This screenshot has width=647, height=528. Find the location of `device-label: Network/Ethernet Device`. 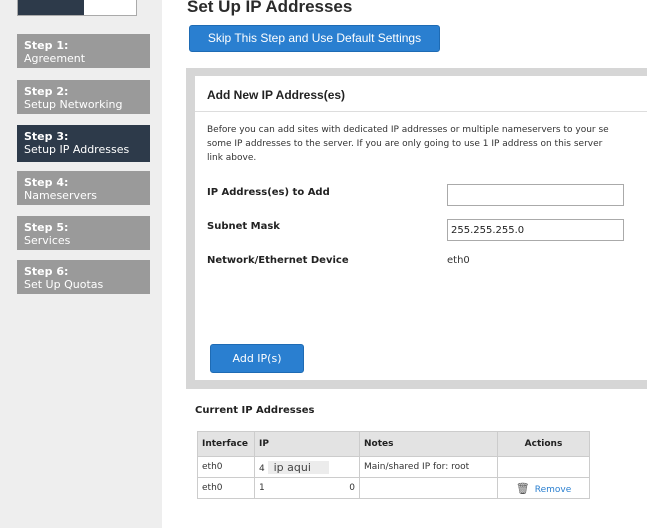

device-label: Network/Ethernet Device is located at coordinates (278, 260).